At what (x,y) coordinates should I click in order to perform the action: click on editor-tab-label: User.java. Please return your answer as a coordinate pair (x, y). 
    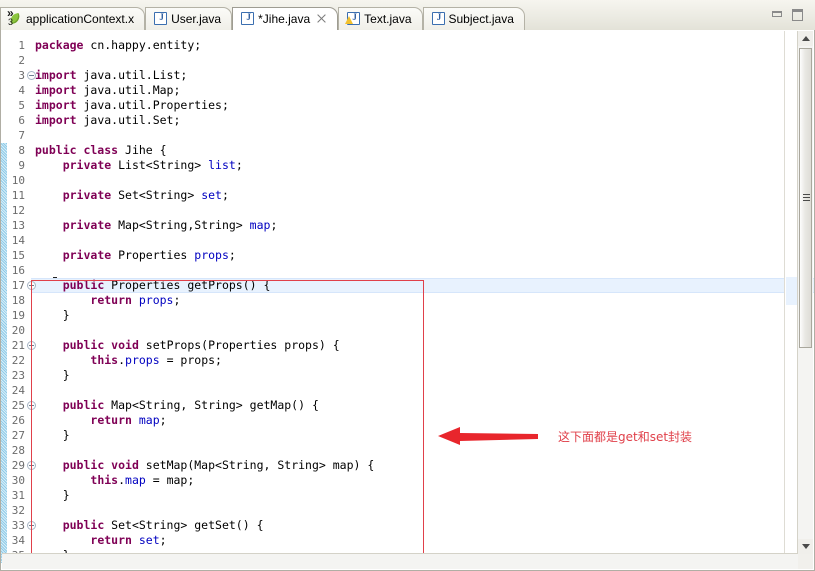
    Looking at the image, I should click on (196, 19).